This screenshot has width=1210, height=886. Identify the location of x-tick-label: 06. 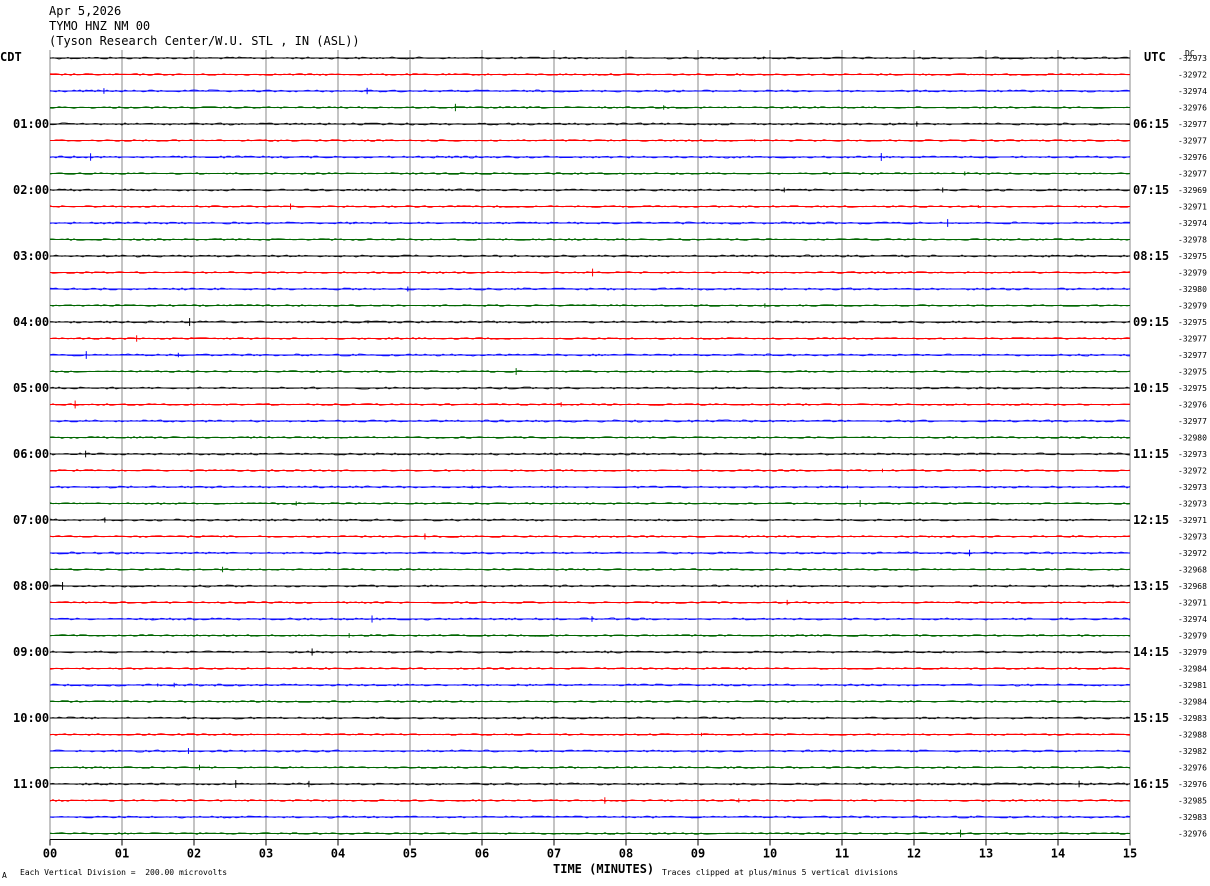
(482, 854).